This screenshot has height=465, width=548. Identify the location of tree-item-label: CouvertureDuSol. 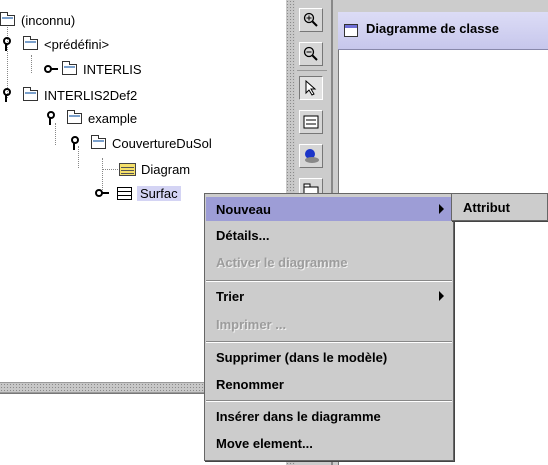
(162, 143).